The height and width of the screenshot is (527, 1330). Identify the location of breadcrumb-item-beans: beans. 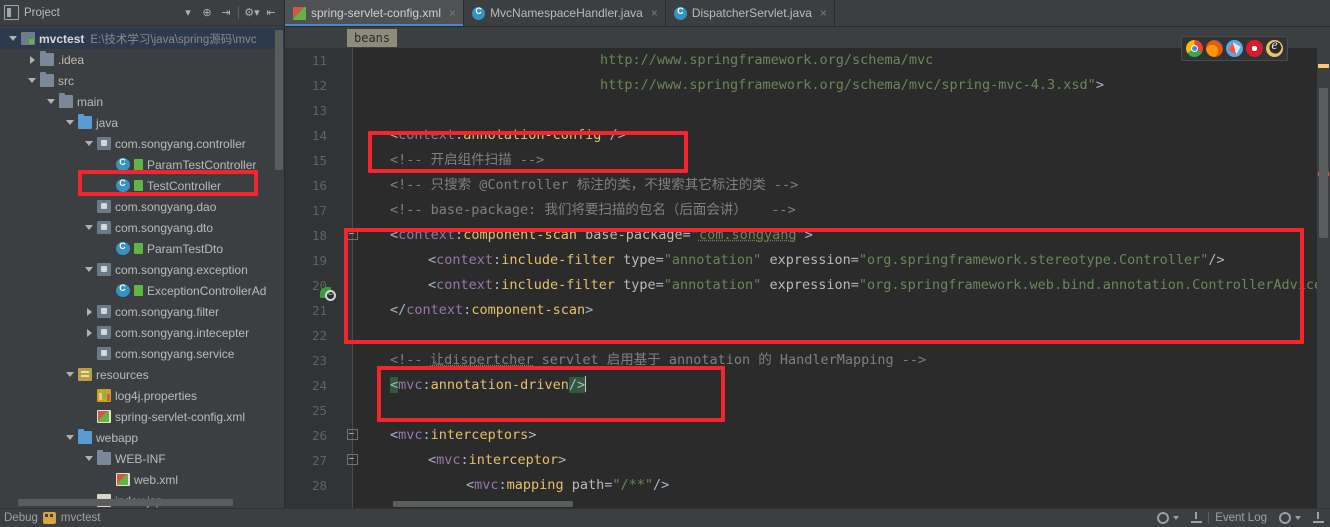
(372, 37).